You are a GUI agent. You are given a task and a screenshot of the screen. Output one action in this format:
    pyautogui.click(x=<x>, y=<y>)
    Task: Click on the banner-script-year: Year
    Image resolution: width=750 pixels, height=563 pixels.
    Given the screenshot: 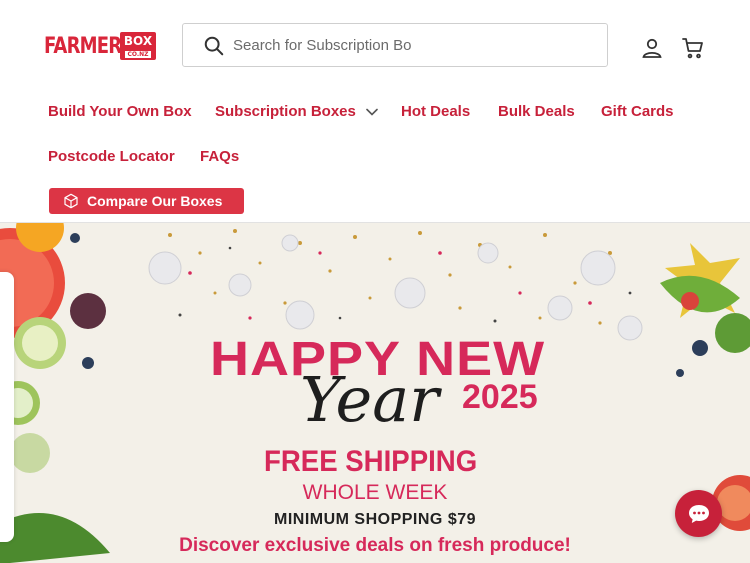 What is the action you would take?
    pyautogui.click(x=369, y=399)
    